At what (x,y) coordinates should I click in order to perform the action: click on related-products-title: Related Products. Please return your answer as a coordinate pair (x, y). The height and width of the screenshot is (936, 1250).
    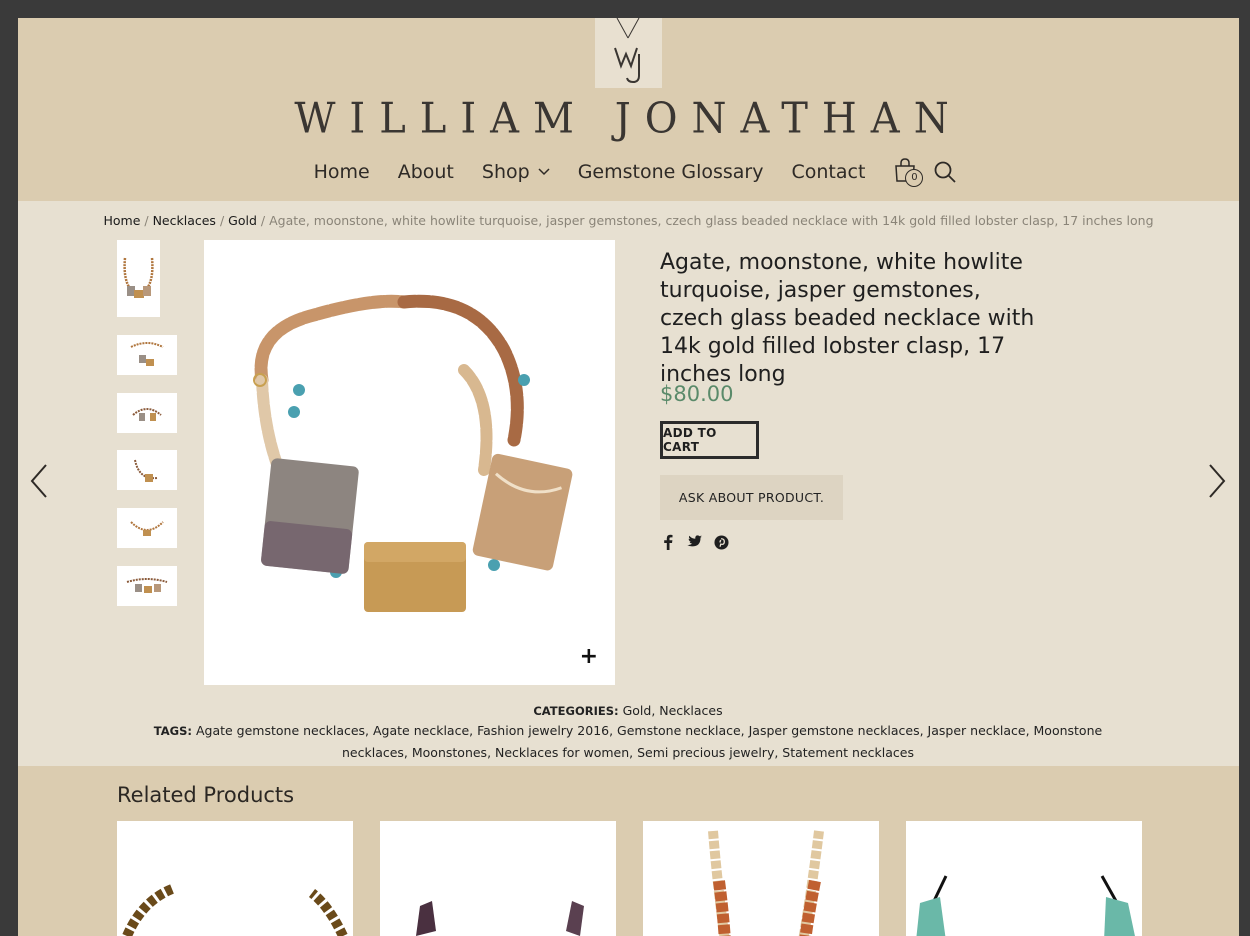
    Looking at the image, I should click on (206, 795).